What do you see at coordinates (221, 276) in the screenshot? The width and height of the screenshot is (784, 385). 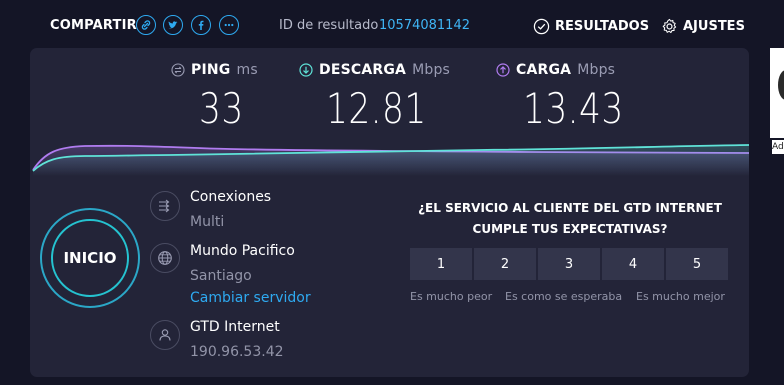 I see `server-location: Santiago` at bounding box center [221, 276].